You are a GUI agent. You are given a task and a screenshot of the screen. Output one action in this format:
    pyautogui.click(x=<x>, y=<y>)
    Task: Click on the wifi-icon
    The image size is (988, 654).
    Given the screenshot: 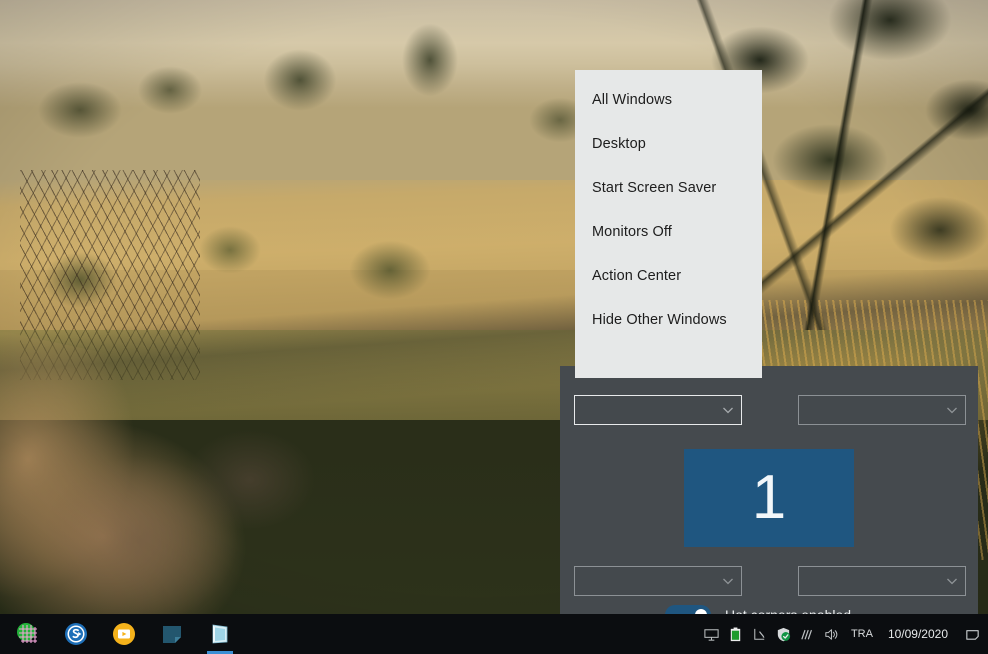 What is the action you would take?
    pyautogui.click(x=807, y=634)
    